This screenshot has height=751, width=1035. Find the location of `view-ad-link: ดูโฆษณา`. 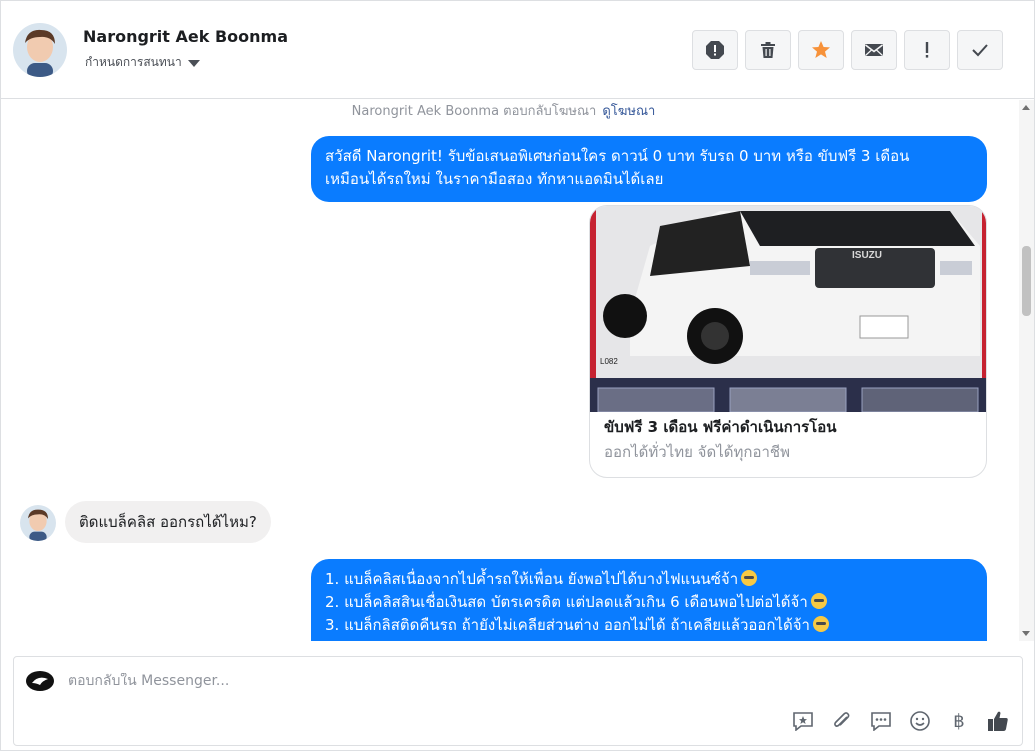

view-ad-link: ดูโฆษณา is located at coordinates (628, 111).